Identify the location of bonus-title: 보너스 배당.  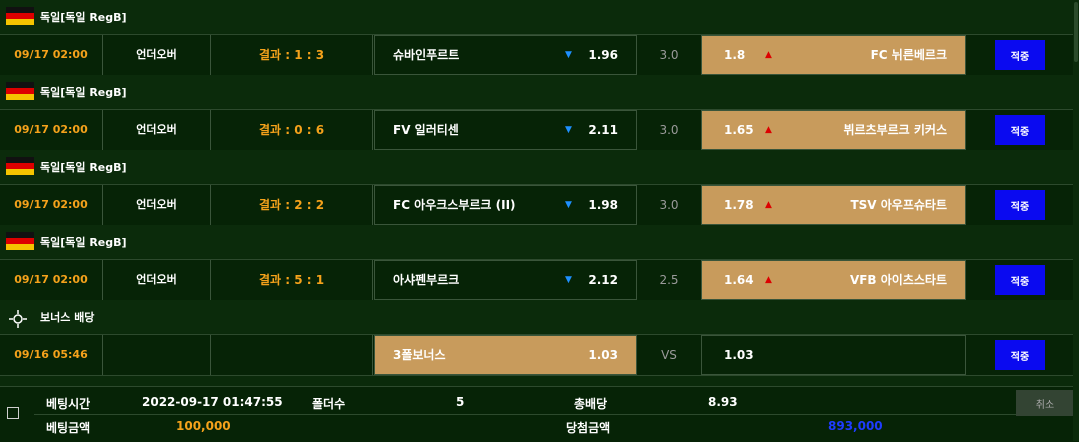
(67, 317).